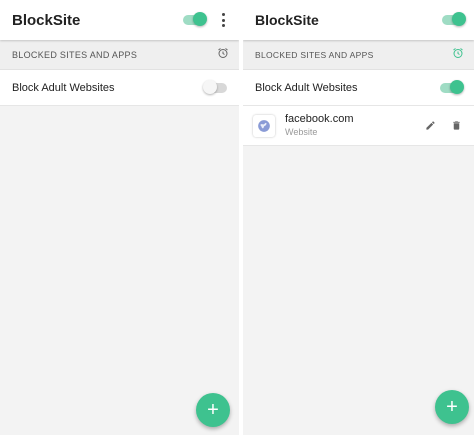 This screenshot has width=474, height=435. I want to click on globe-icon, so click(264, 125).